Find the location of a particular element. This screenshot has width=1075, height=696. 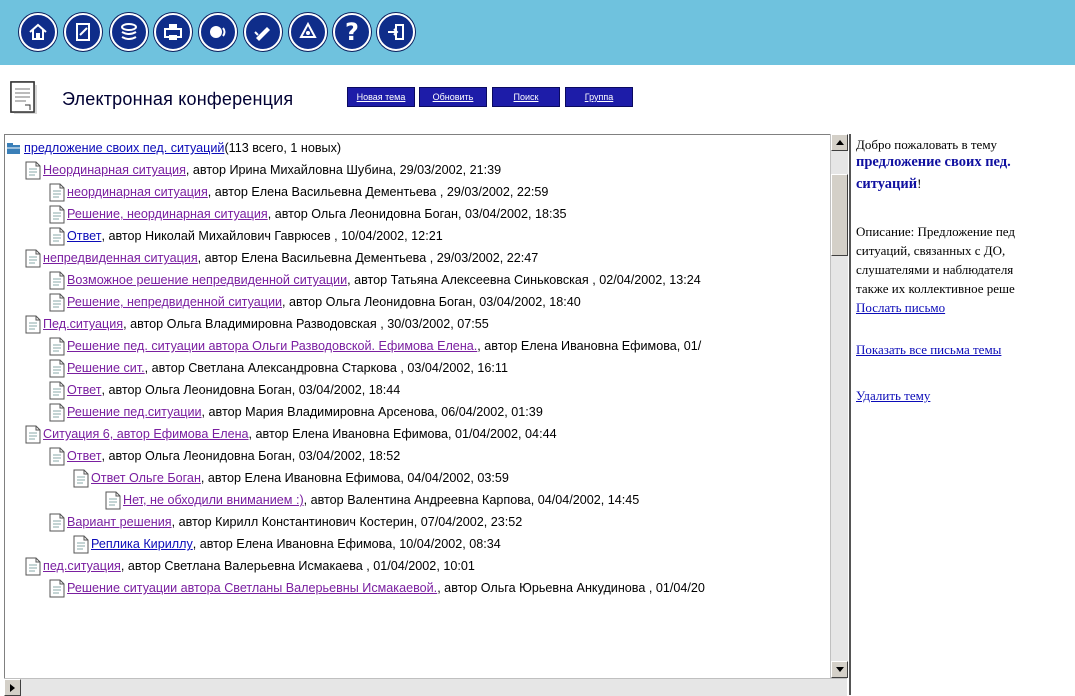

recycle-icon is located at coordinates (308, 32).